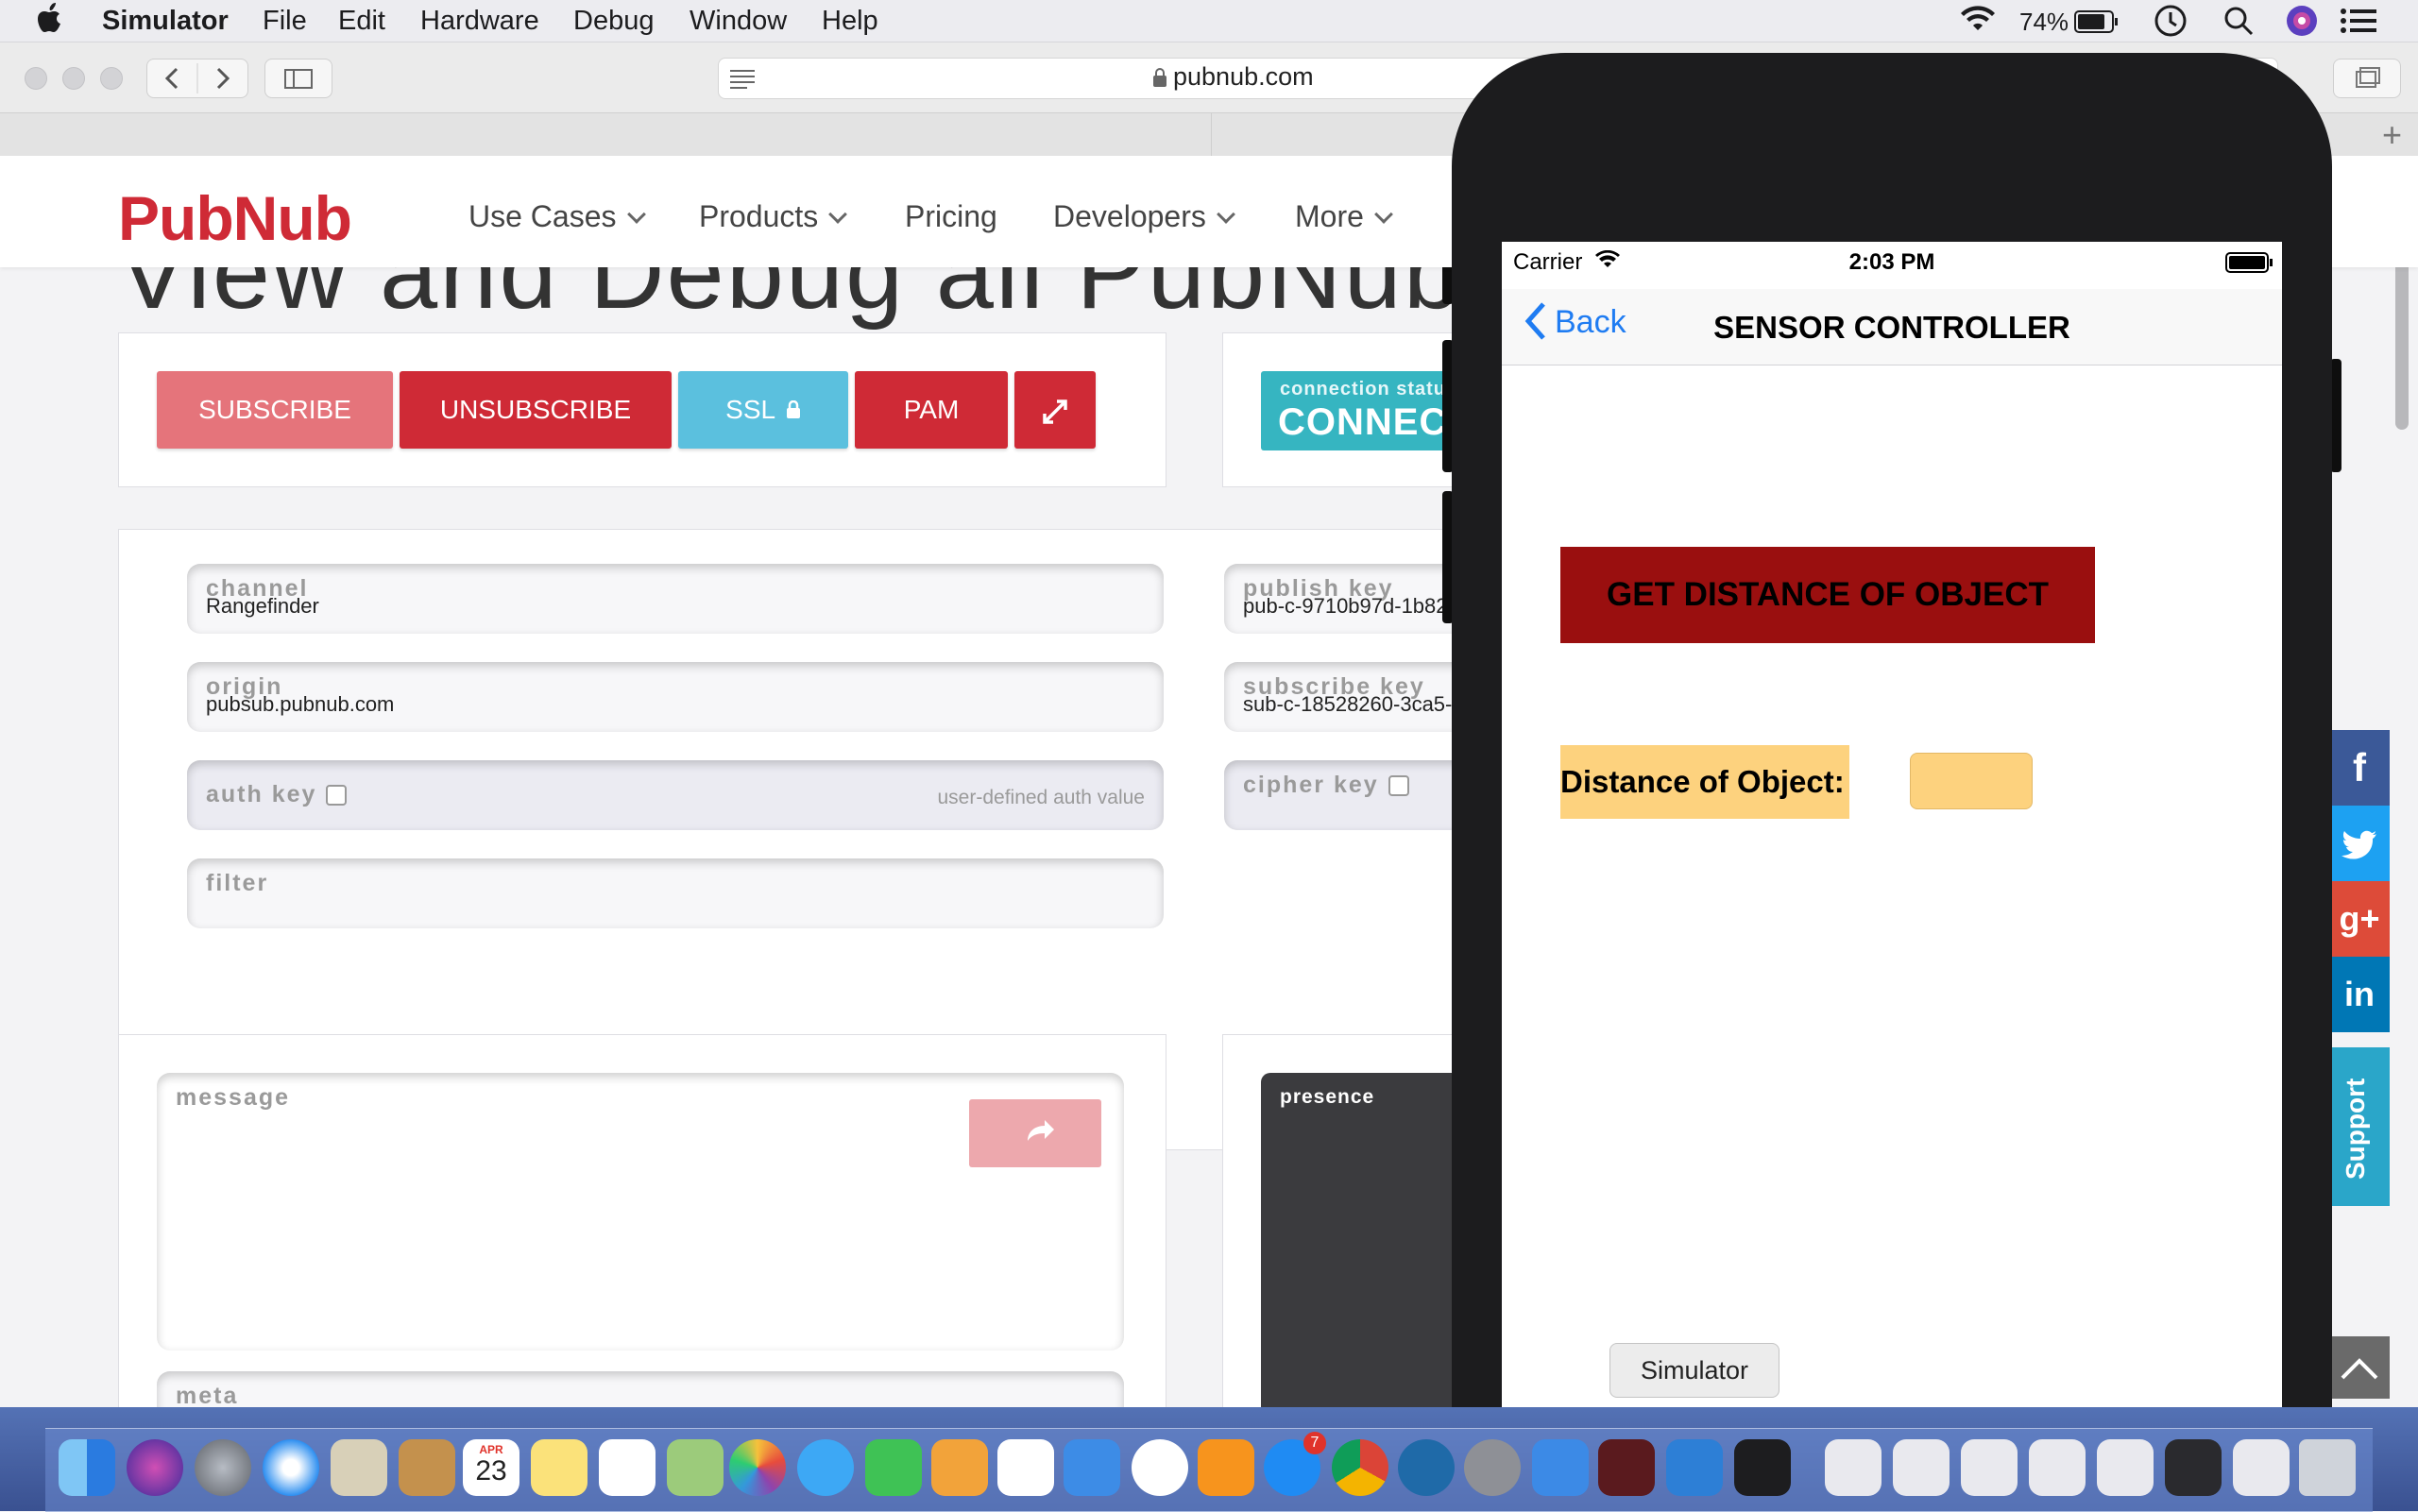 The width and height of the screenshot is (2418, 1512). Describe the element at coordinates (613, 21) in the screenshot. I see `menu-debug: Debug` at that location.